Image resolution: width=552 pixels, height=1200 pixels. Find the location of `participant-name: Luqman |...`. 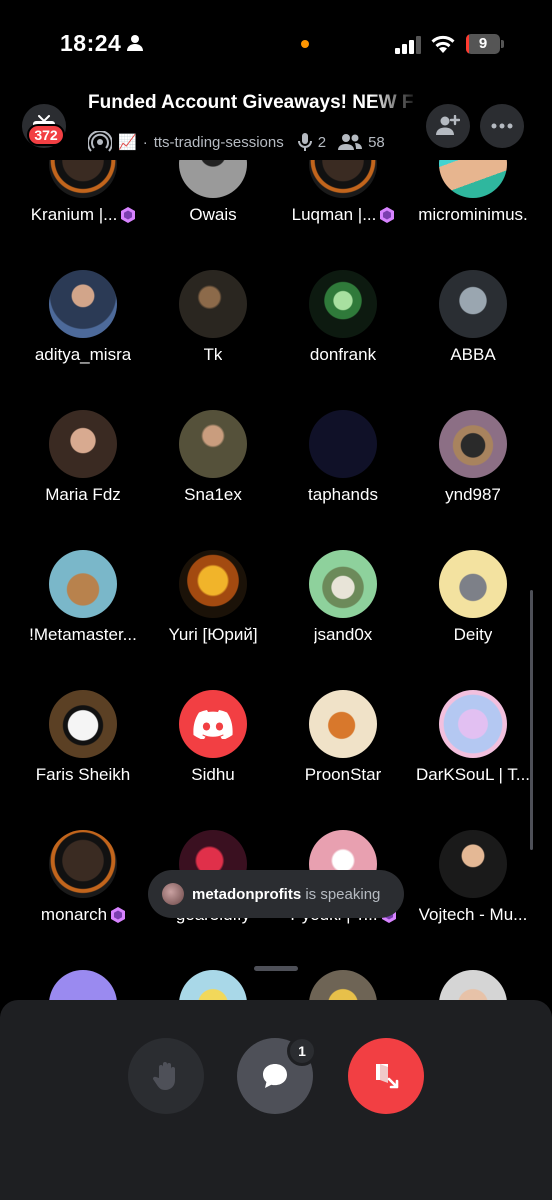

participant-name: Luqman |... is located at coordinates (343, 215).